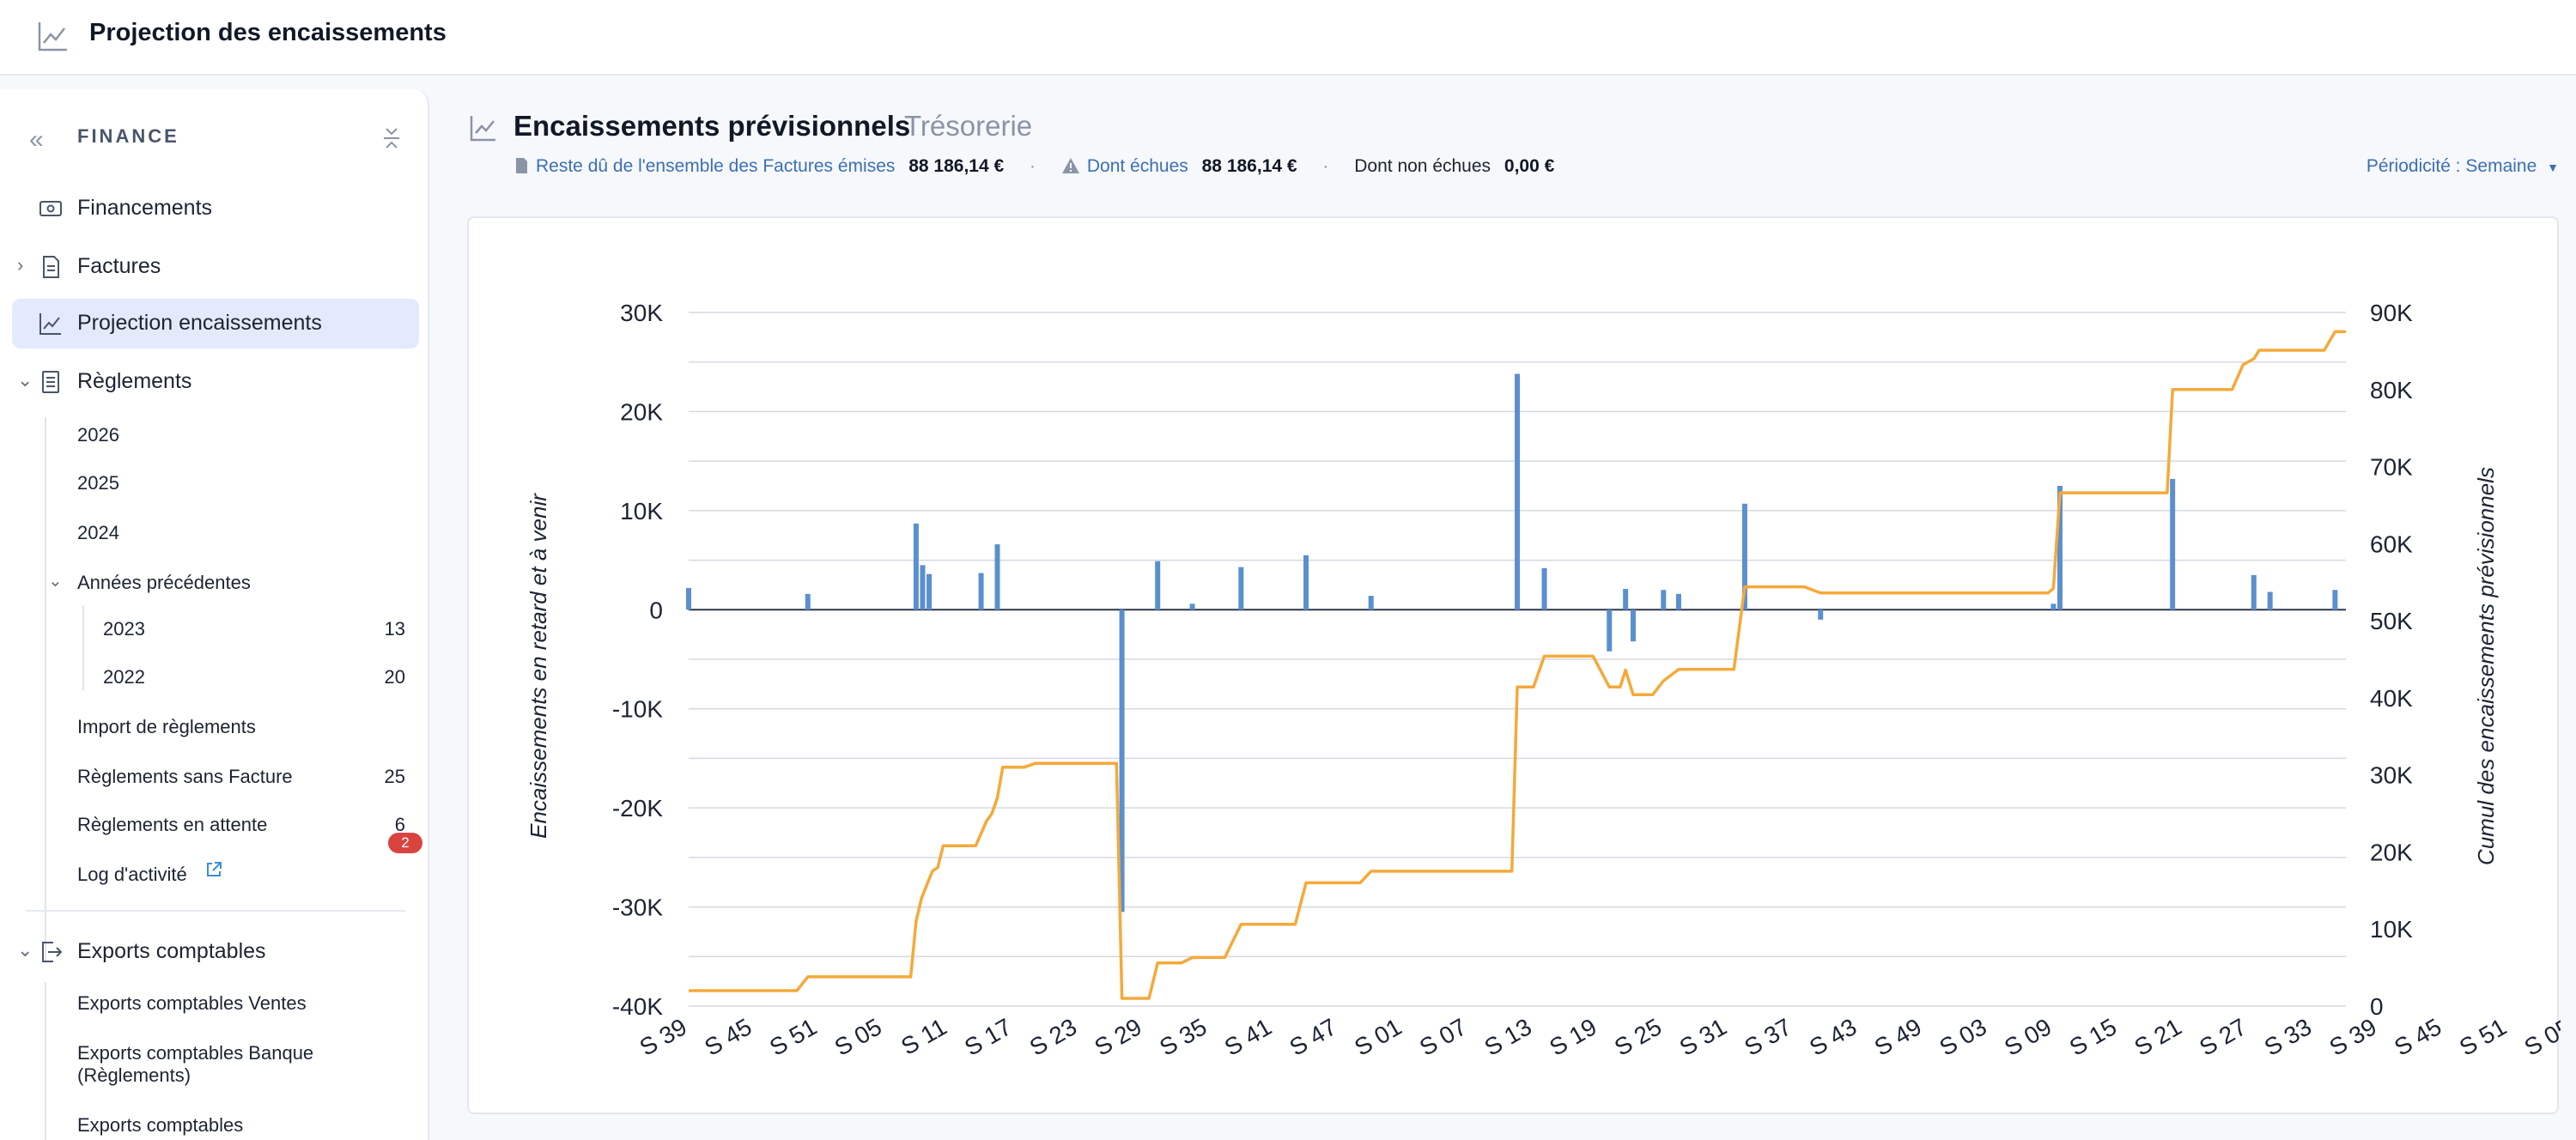 The width and height of the screenshot is (2576, 1140). What do you see at coordinates (394, 677) in the screenshot?
I see `subitem-count: 20` at bounding box center [394, 677].